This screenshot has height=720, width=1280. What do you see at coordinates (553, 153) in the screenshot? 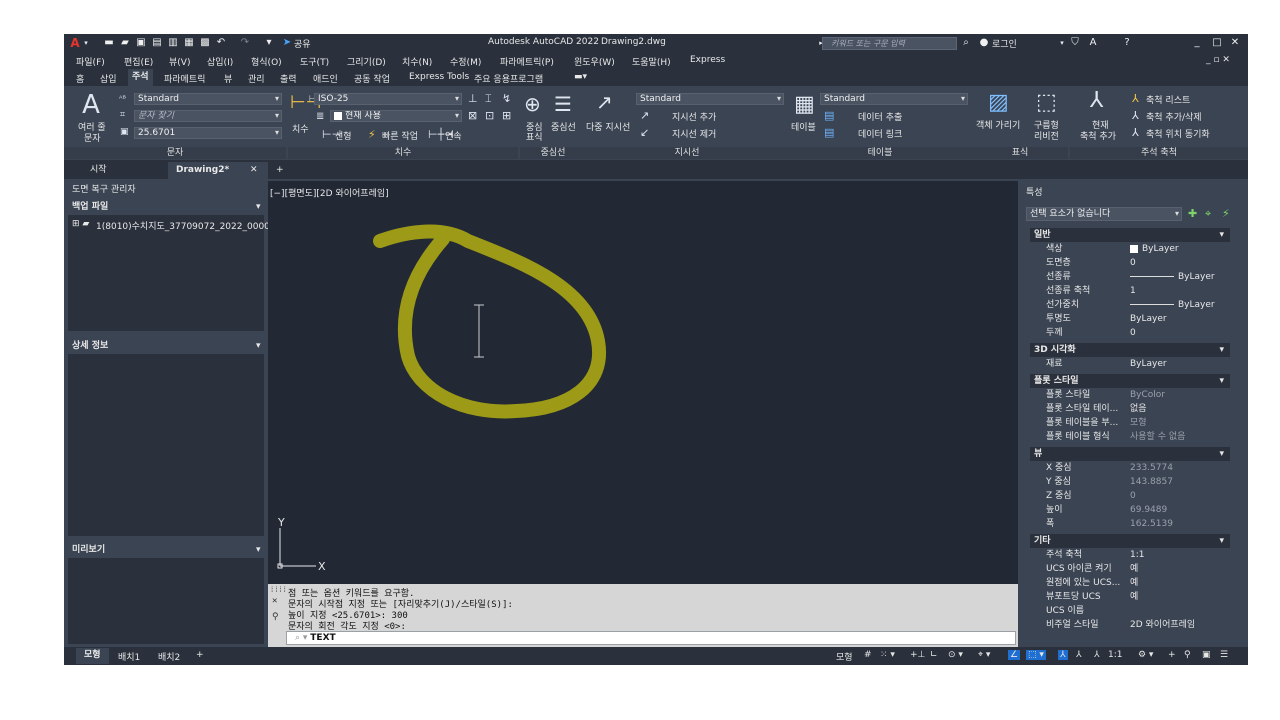
I see `centerlines-panel-title: 중심선` at bounding box center [553, 153].